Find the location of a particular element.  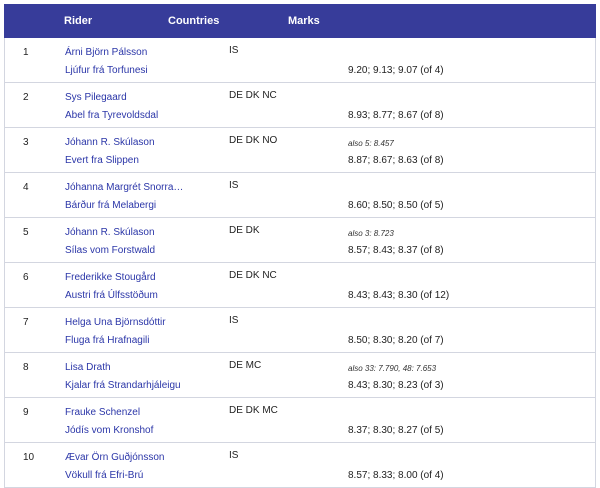

marks: 8.57; 8.43; 8.37 (of 8) is located at coordinates (396, 250).